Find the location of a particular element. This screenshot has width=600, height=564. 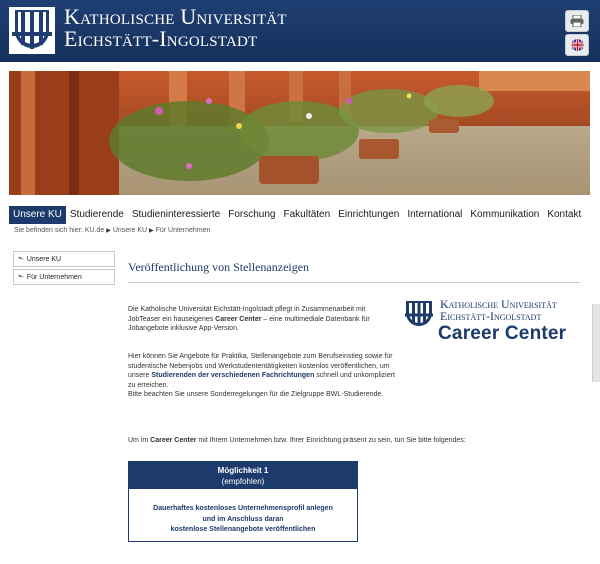

university-name-line1: Katholische Universität is located at coordinates (175, 16).